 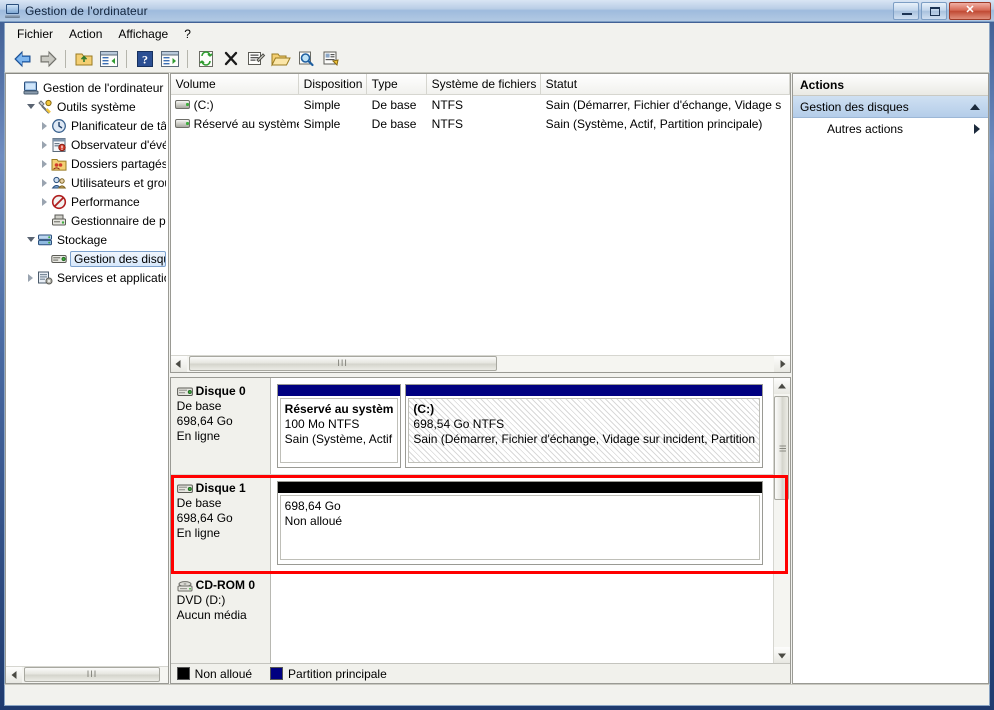 What do you see at coordinates (235, 124) in the screenshot?
I see `volume-cell-volume: Réservé au système` at bounding box center [235, 124].